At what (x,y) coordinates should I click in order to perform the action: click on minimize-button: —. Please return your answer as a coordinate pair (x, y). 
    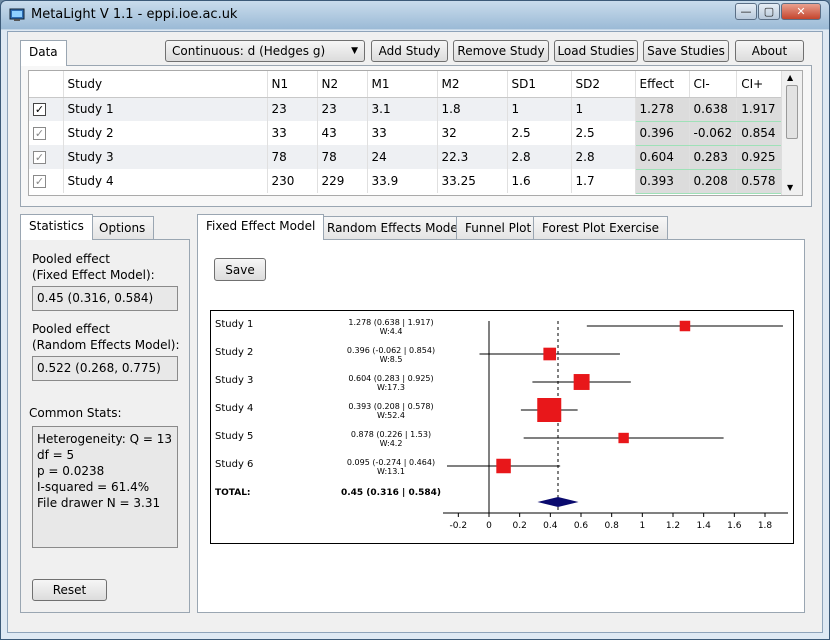
    Looking at the image, I should click on (746, 11).